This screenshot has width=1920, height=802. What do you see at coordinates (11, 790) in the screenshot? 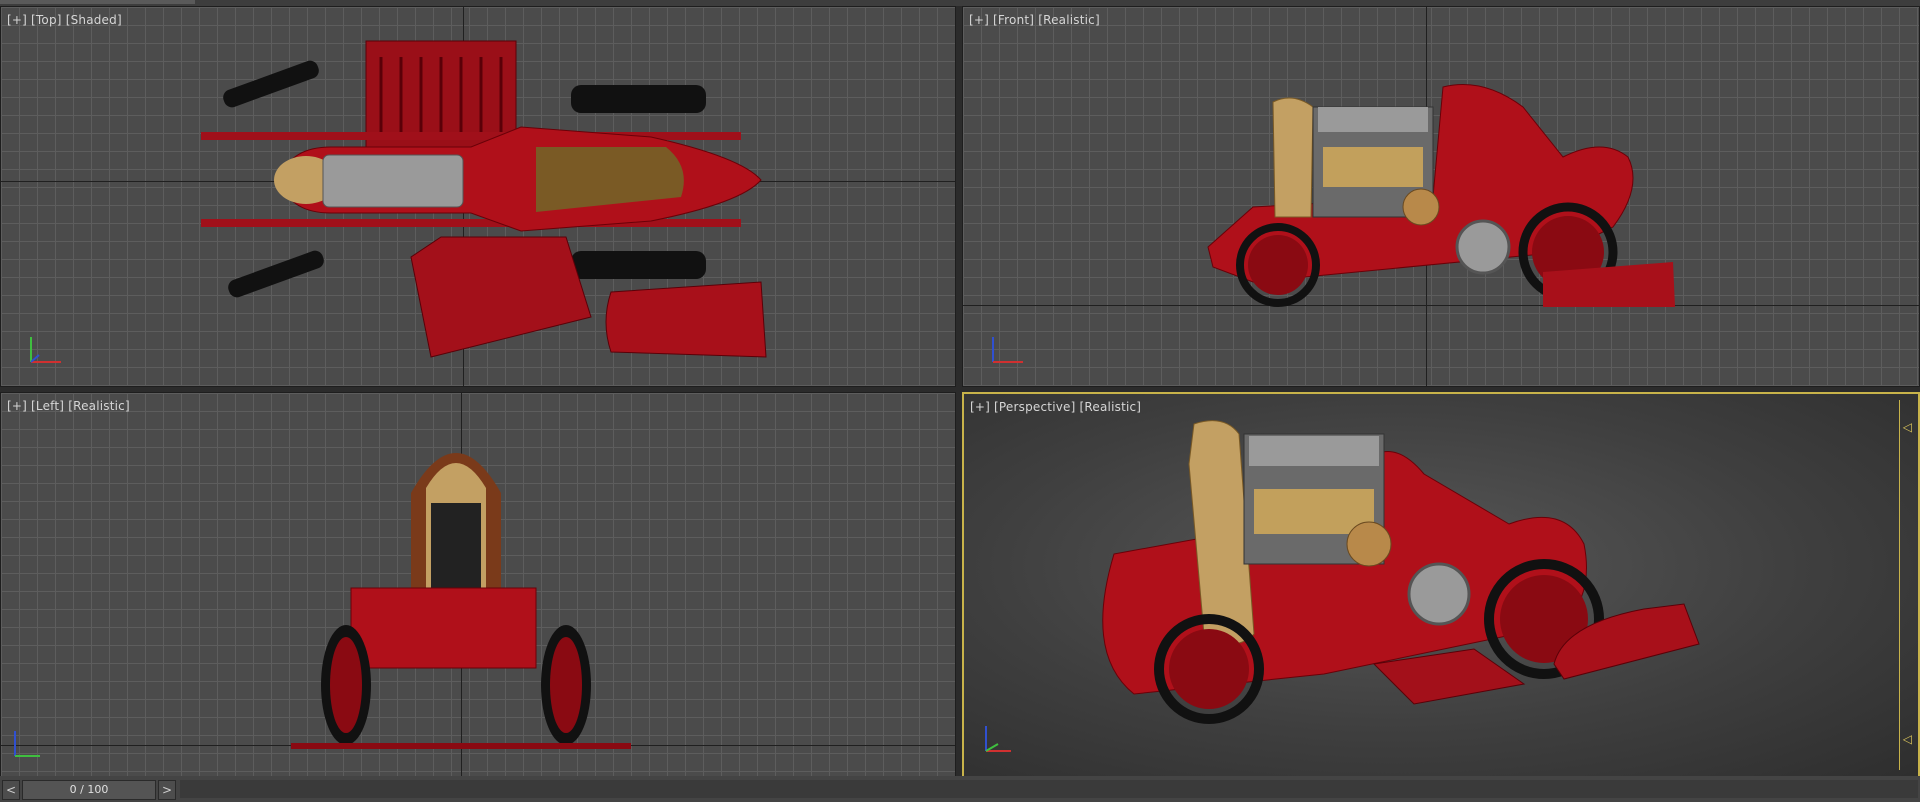
I see `previous-frame-button: <` at bounding box center [11, 790].